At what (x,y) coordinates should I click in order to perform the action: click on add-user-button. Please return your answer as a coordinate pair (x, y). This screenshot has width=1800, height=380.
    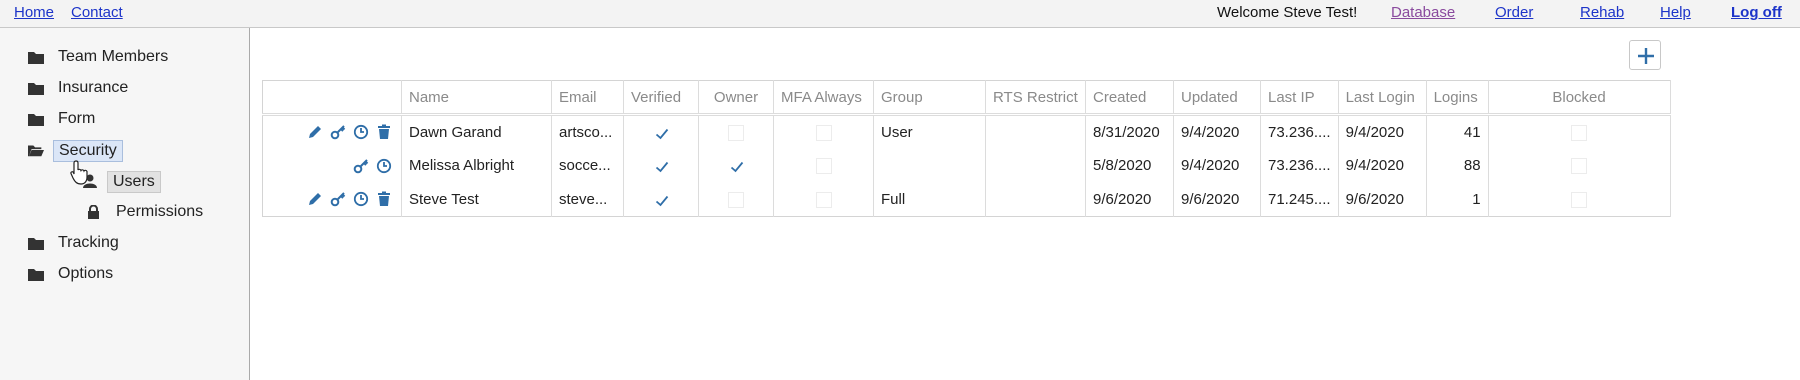
    Looking at the image, I should click on (1645, 55).